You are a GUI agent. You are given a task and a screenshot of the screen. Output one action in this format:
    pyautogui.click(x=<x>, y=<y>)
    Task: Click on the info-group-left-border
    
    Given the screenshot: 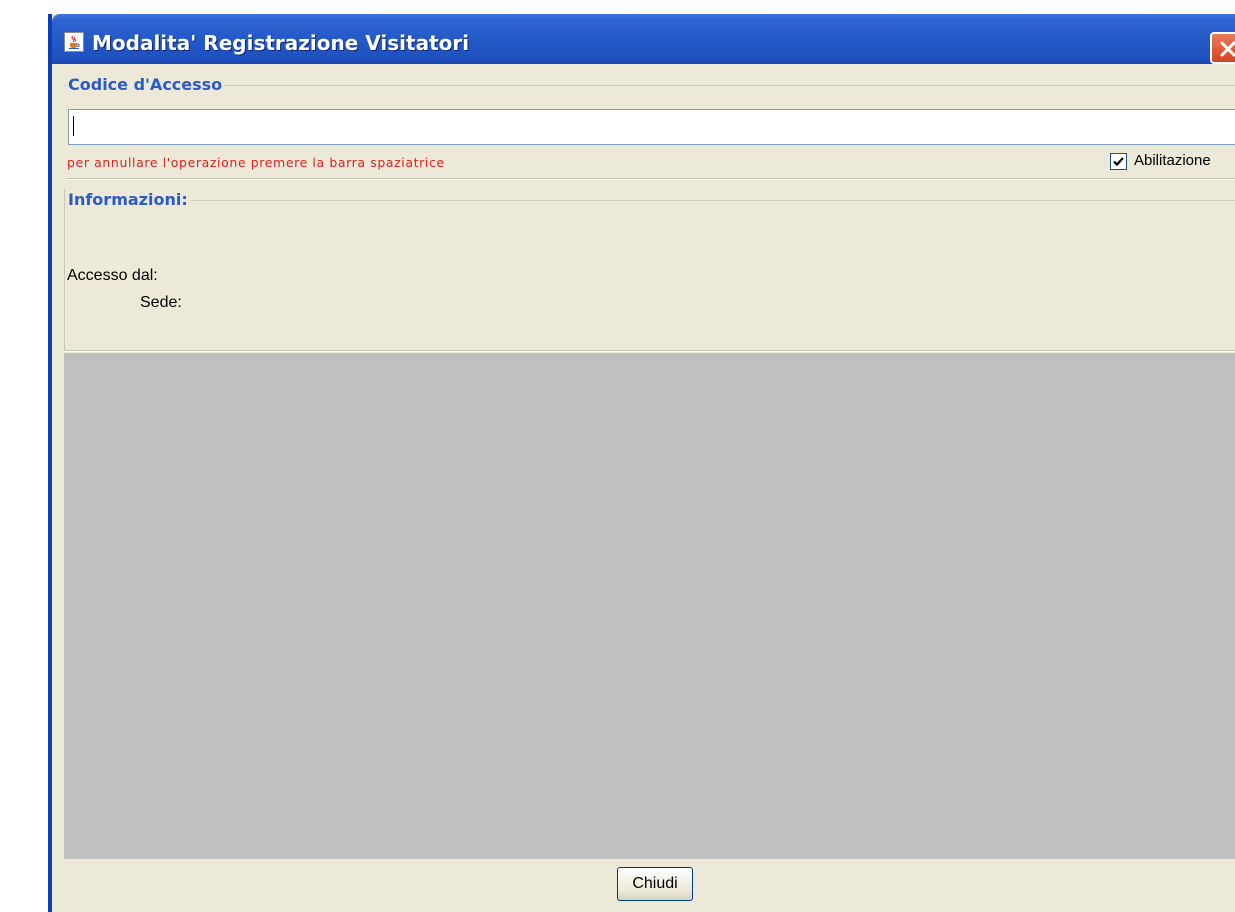 What is the action you would take?
    pyautogui.click(x=64, y=270)
    